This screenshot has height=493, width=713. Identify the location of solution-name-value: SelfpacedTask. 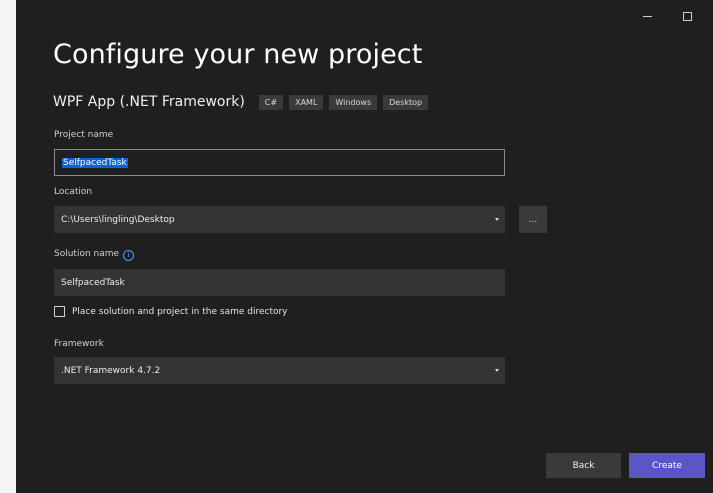
(93, 282).